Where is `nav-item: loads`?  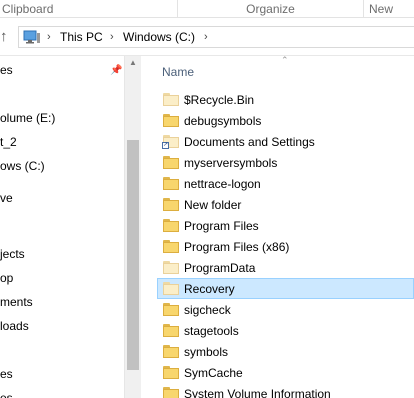
nav-item: loads is located at coordinates (14, 326).